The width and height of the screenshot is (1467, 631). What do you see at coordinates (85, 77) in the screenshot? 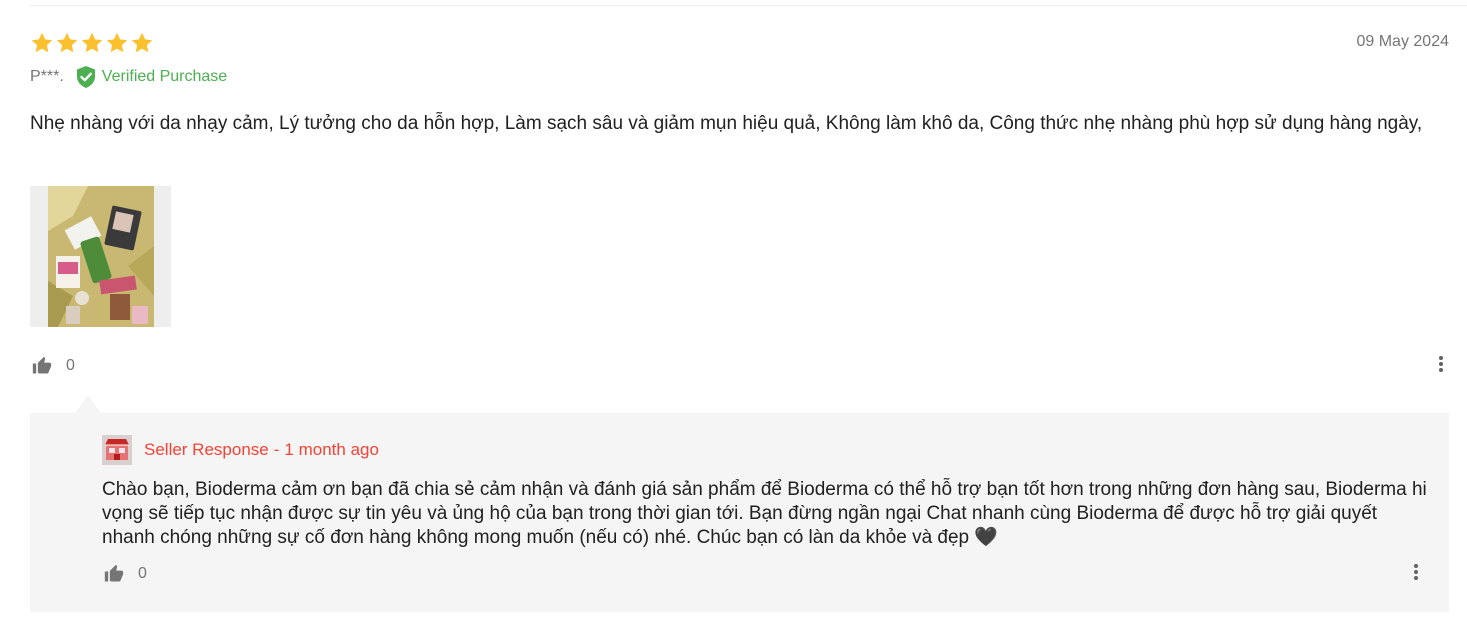
I see `shield-check-icon` at bounding box center [85, 77].